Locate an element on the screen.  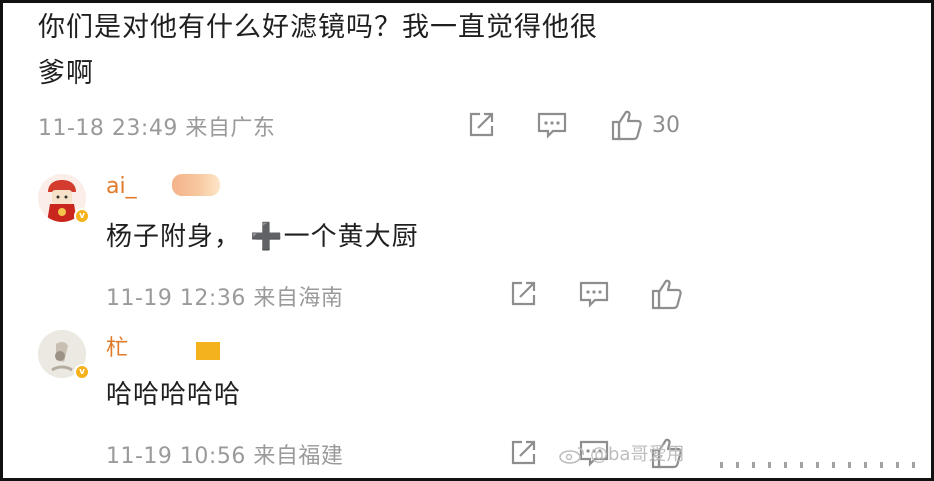
reply-username: 杧 is located at coordinates (117, 346).